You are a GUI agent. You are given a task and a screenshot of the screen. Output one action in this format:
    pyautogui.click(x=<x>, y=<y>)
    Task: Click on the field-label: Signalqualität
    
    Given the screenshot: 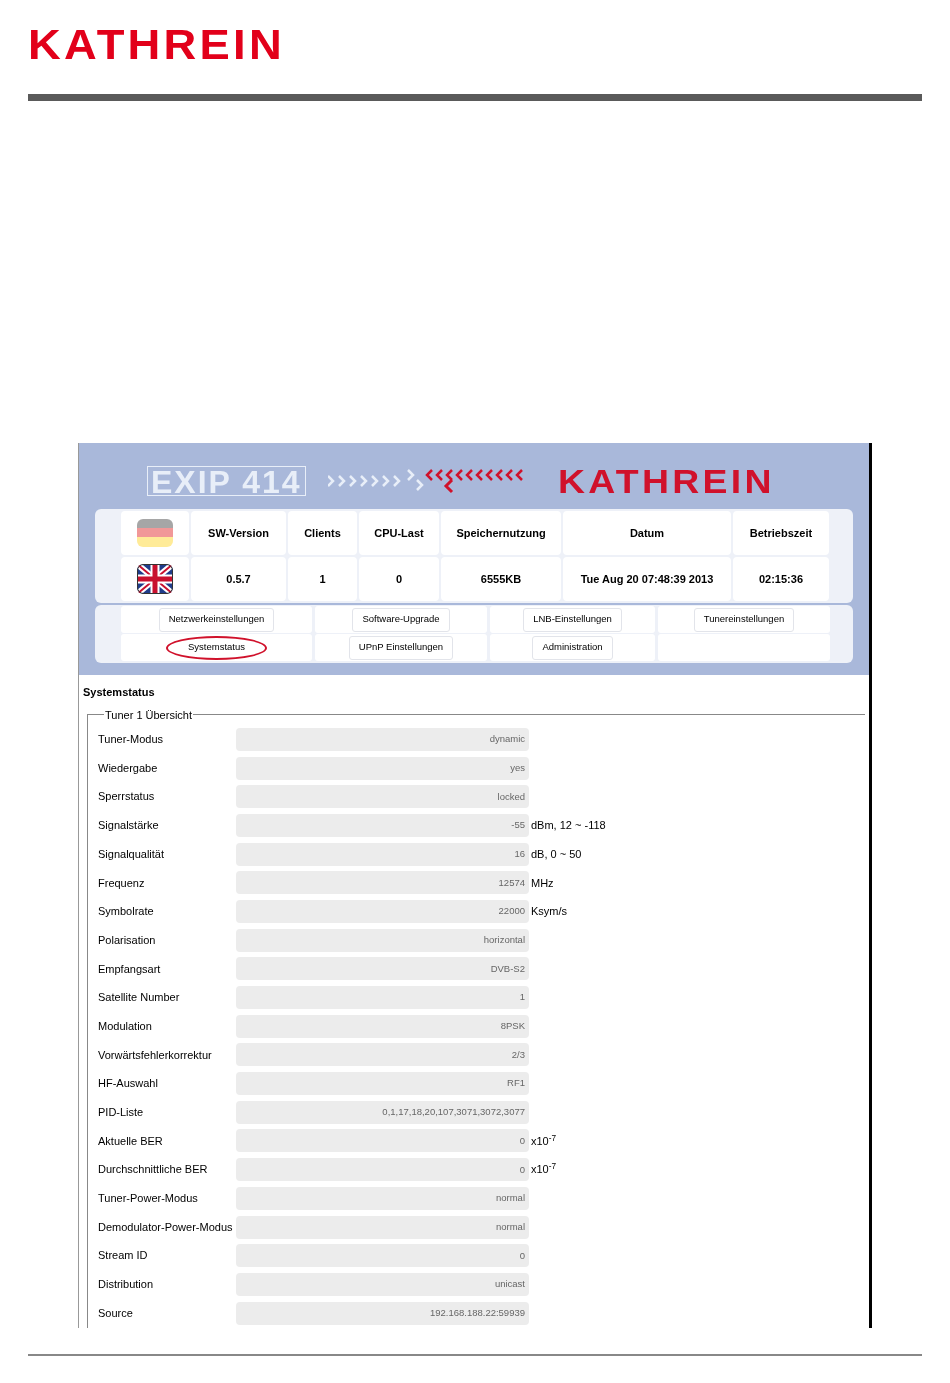 What is the action you would take?
    pyautogui.click(x=132, y=854)
    